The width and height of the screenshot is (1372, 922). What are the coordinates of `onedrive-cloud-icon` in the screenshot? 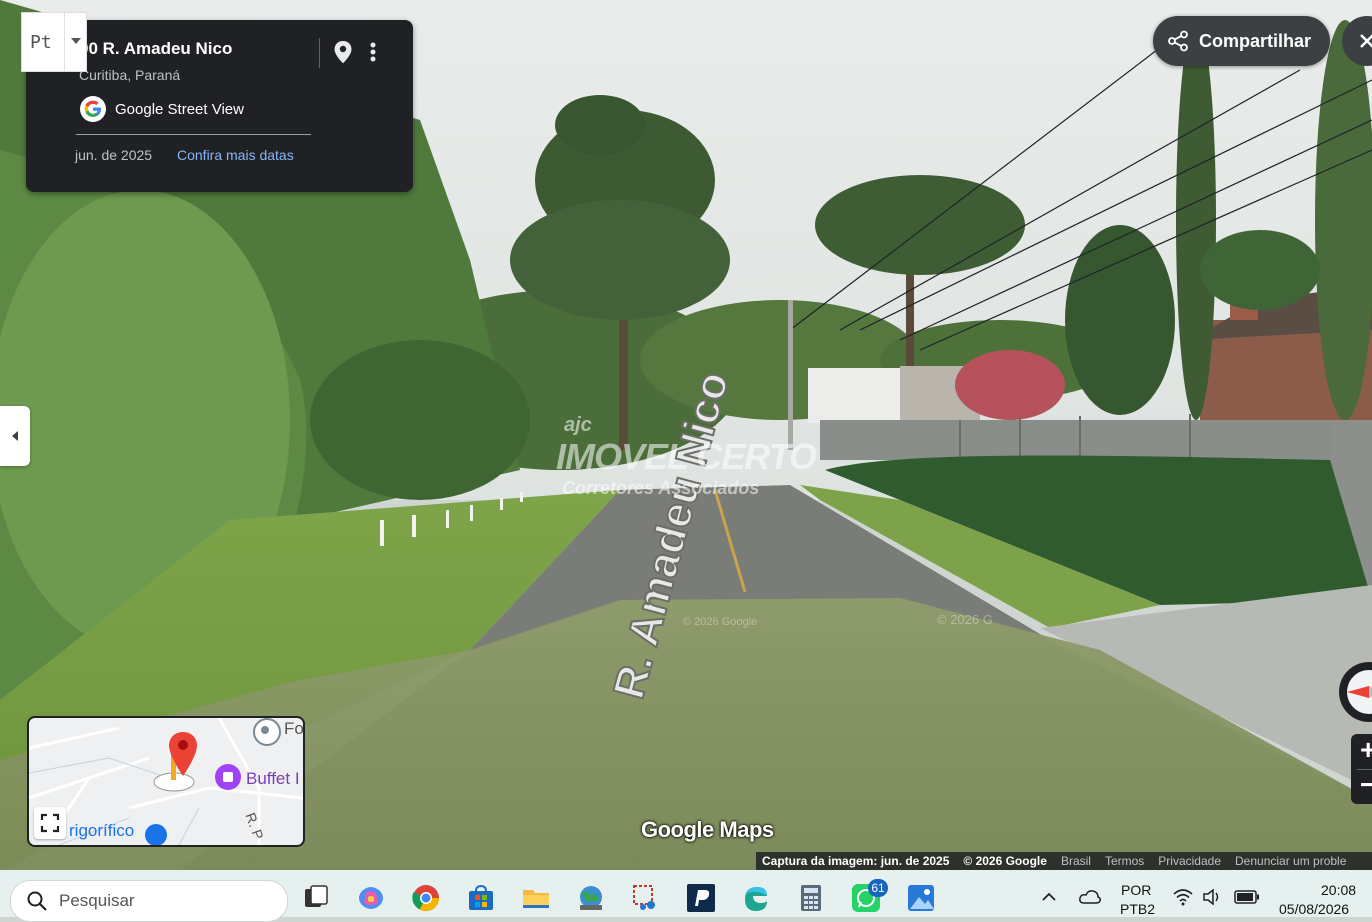 It's located at (1090, 897).